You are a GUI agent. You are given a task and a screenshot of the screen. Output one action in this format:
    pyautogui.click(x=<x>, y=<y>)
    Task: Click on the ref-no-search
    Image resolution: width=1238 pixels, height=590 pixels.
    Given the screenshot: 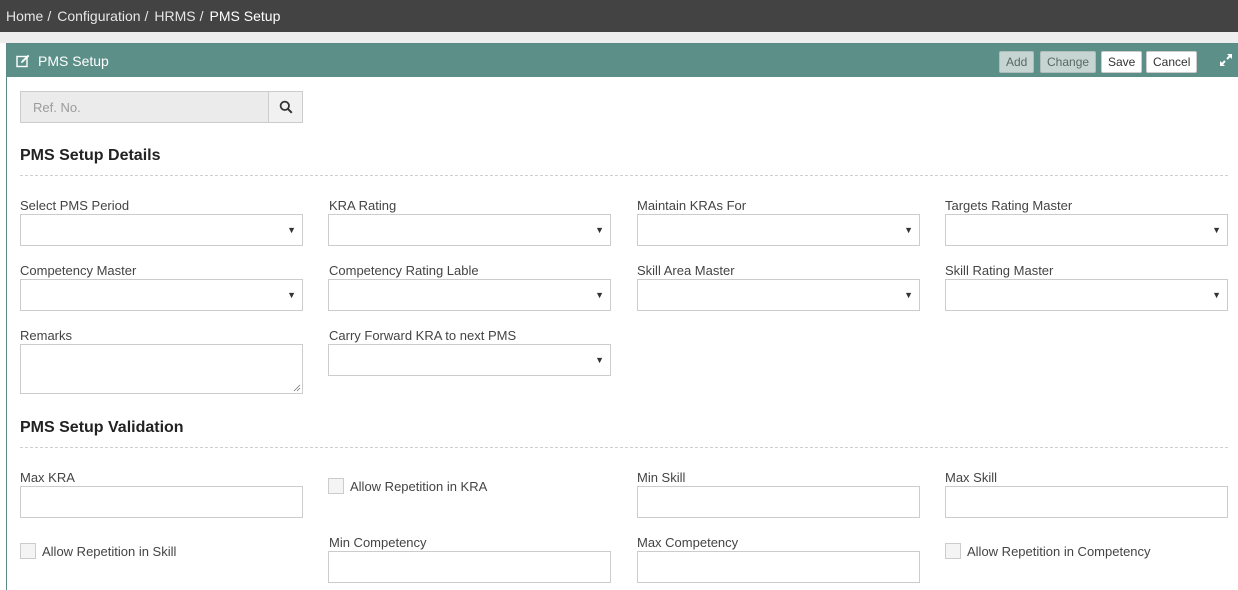 What is the action you would take?
    pyautogui.click(x=161, y=107)
    